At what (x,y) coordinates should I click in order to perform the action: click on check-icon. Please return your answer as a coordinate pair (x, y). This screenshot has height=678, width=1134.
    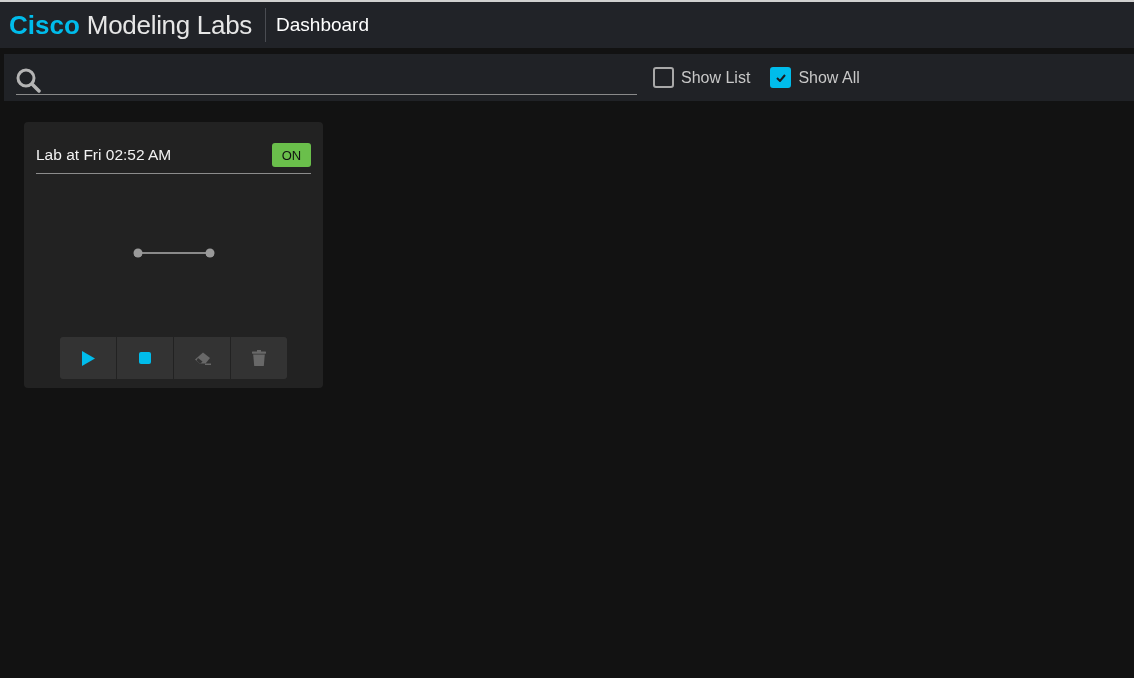
    Looking at the image, I should click on (780, 77).